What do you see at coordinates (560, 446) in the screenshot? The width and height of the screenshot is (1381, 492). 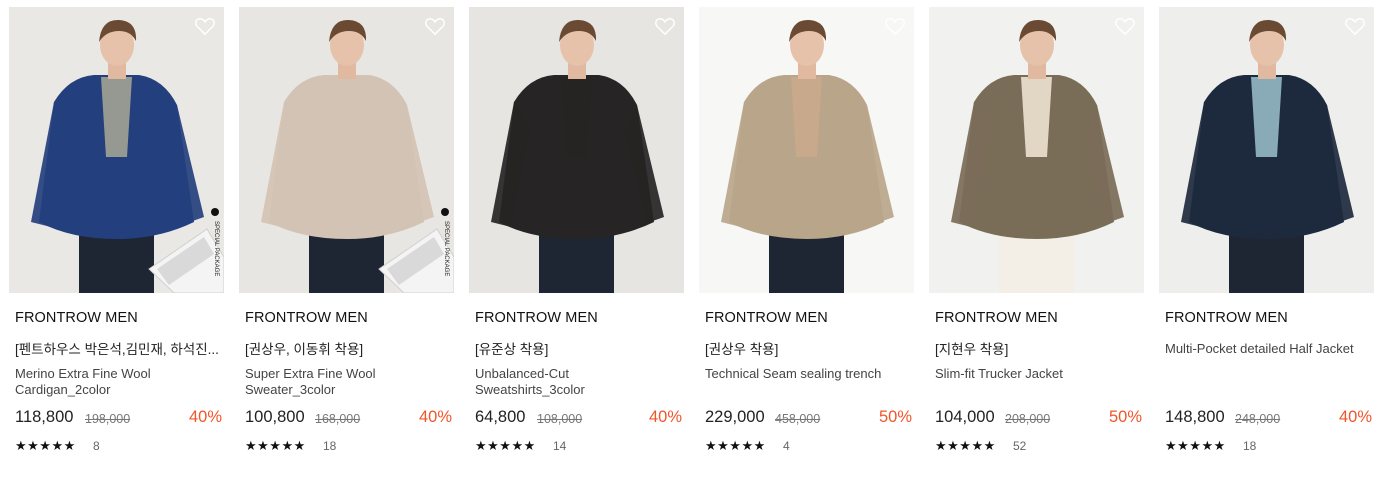 I see `review-count: 14` at bounding box center [560, 446].